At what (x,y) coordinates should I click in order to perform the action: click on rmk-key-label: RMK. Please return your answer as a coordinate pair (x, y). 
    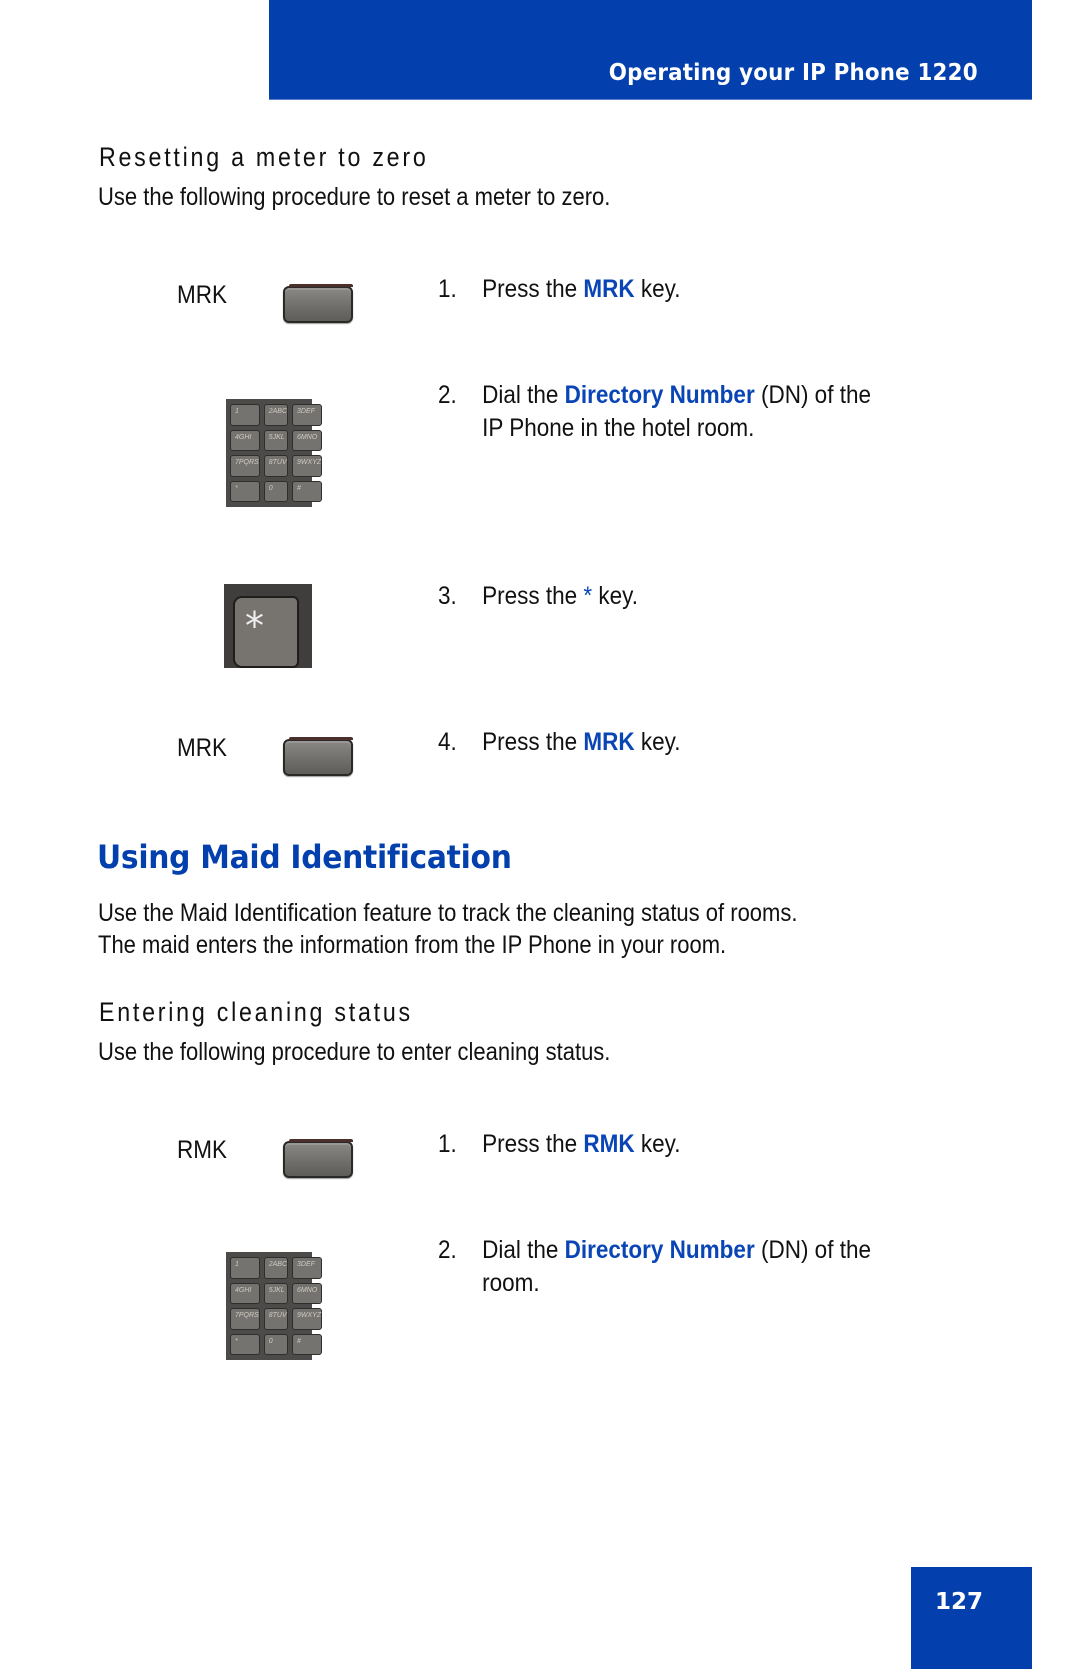
    Looking at the image, I should click on (202, 1150).